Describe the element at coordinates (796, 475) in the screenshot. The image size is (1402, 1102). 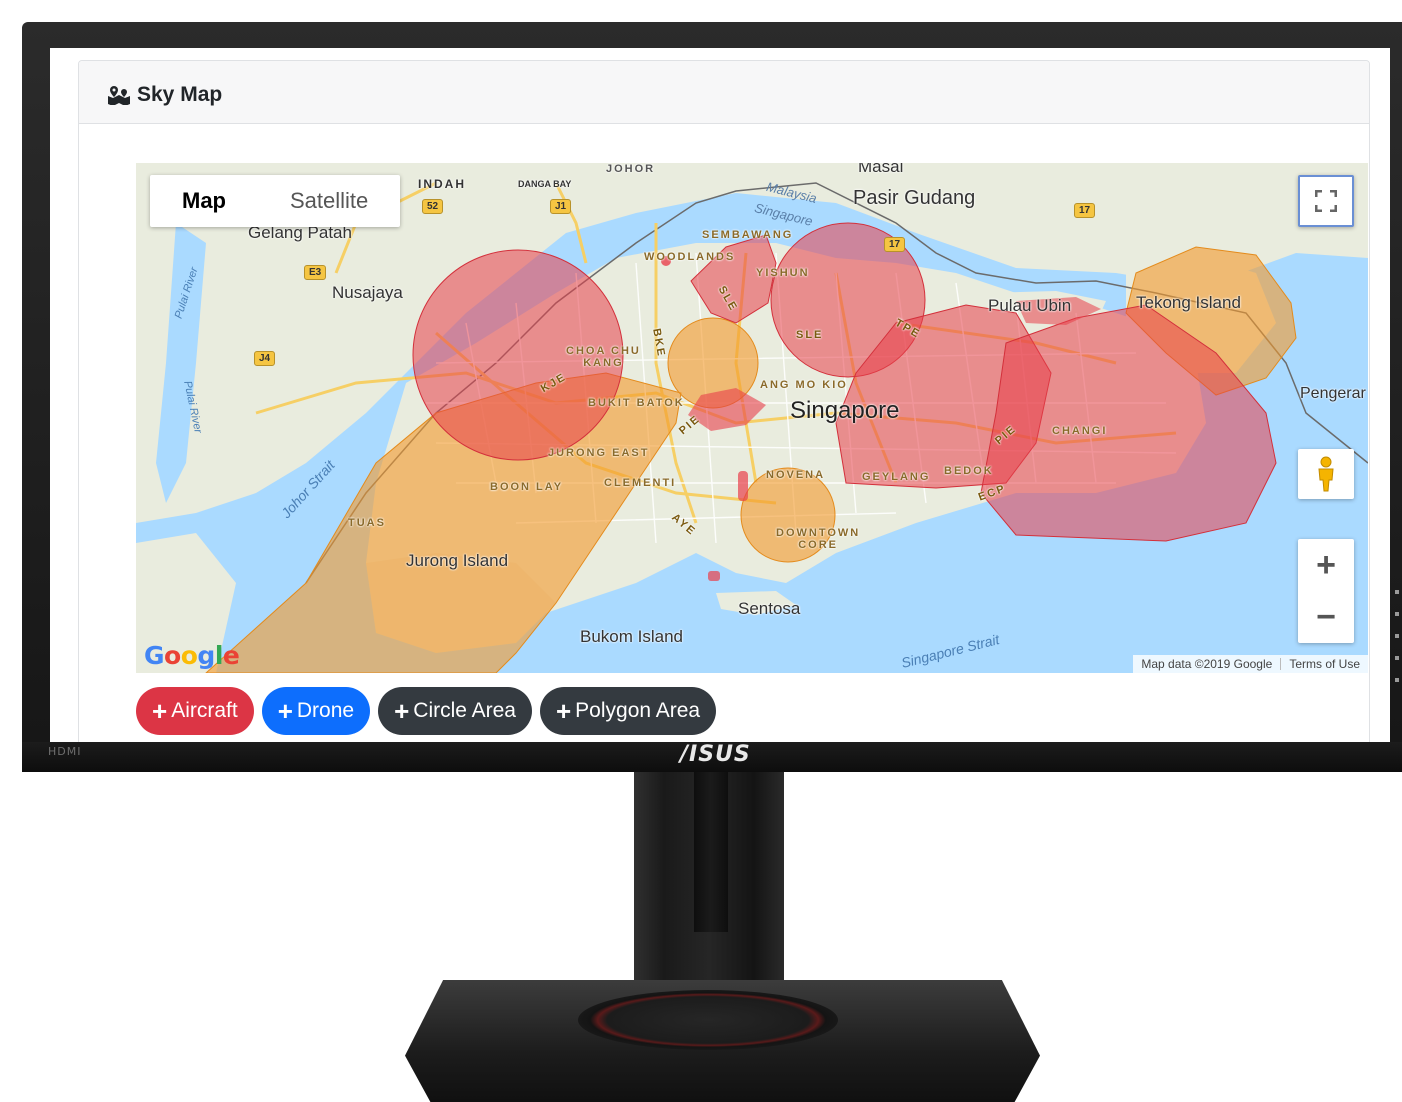
I see `place-novena: NOVENA` at that location.